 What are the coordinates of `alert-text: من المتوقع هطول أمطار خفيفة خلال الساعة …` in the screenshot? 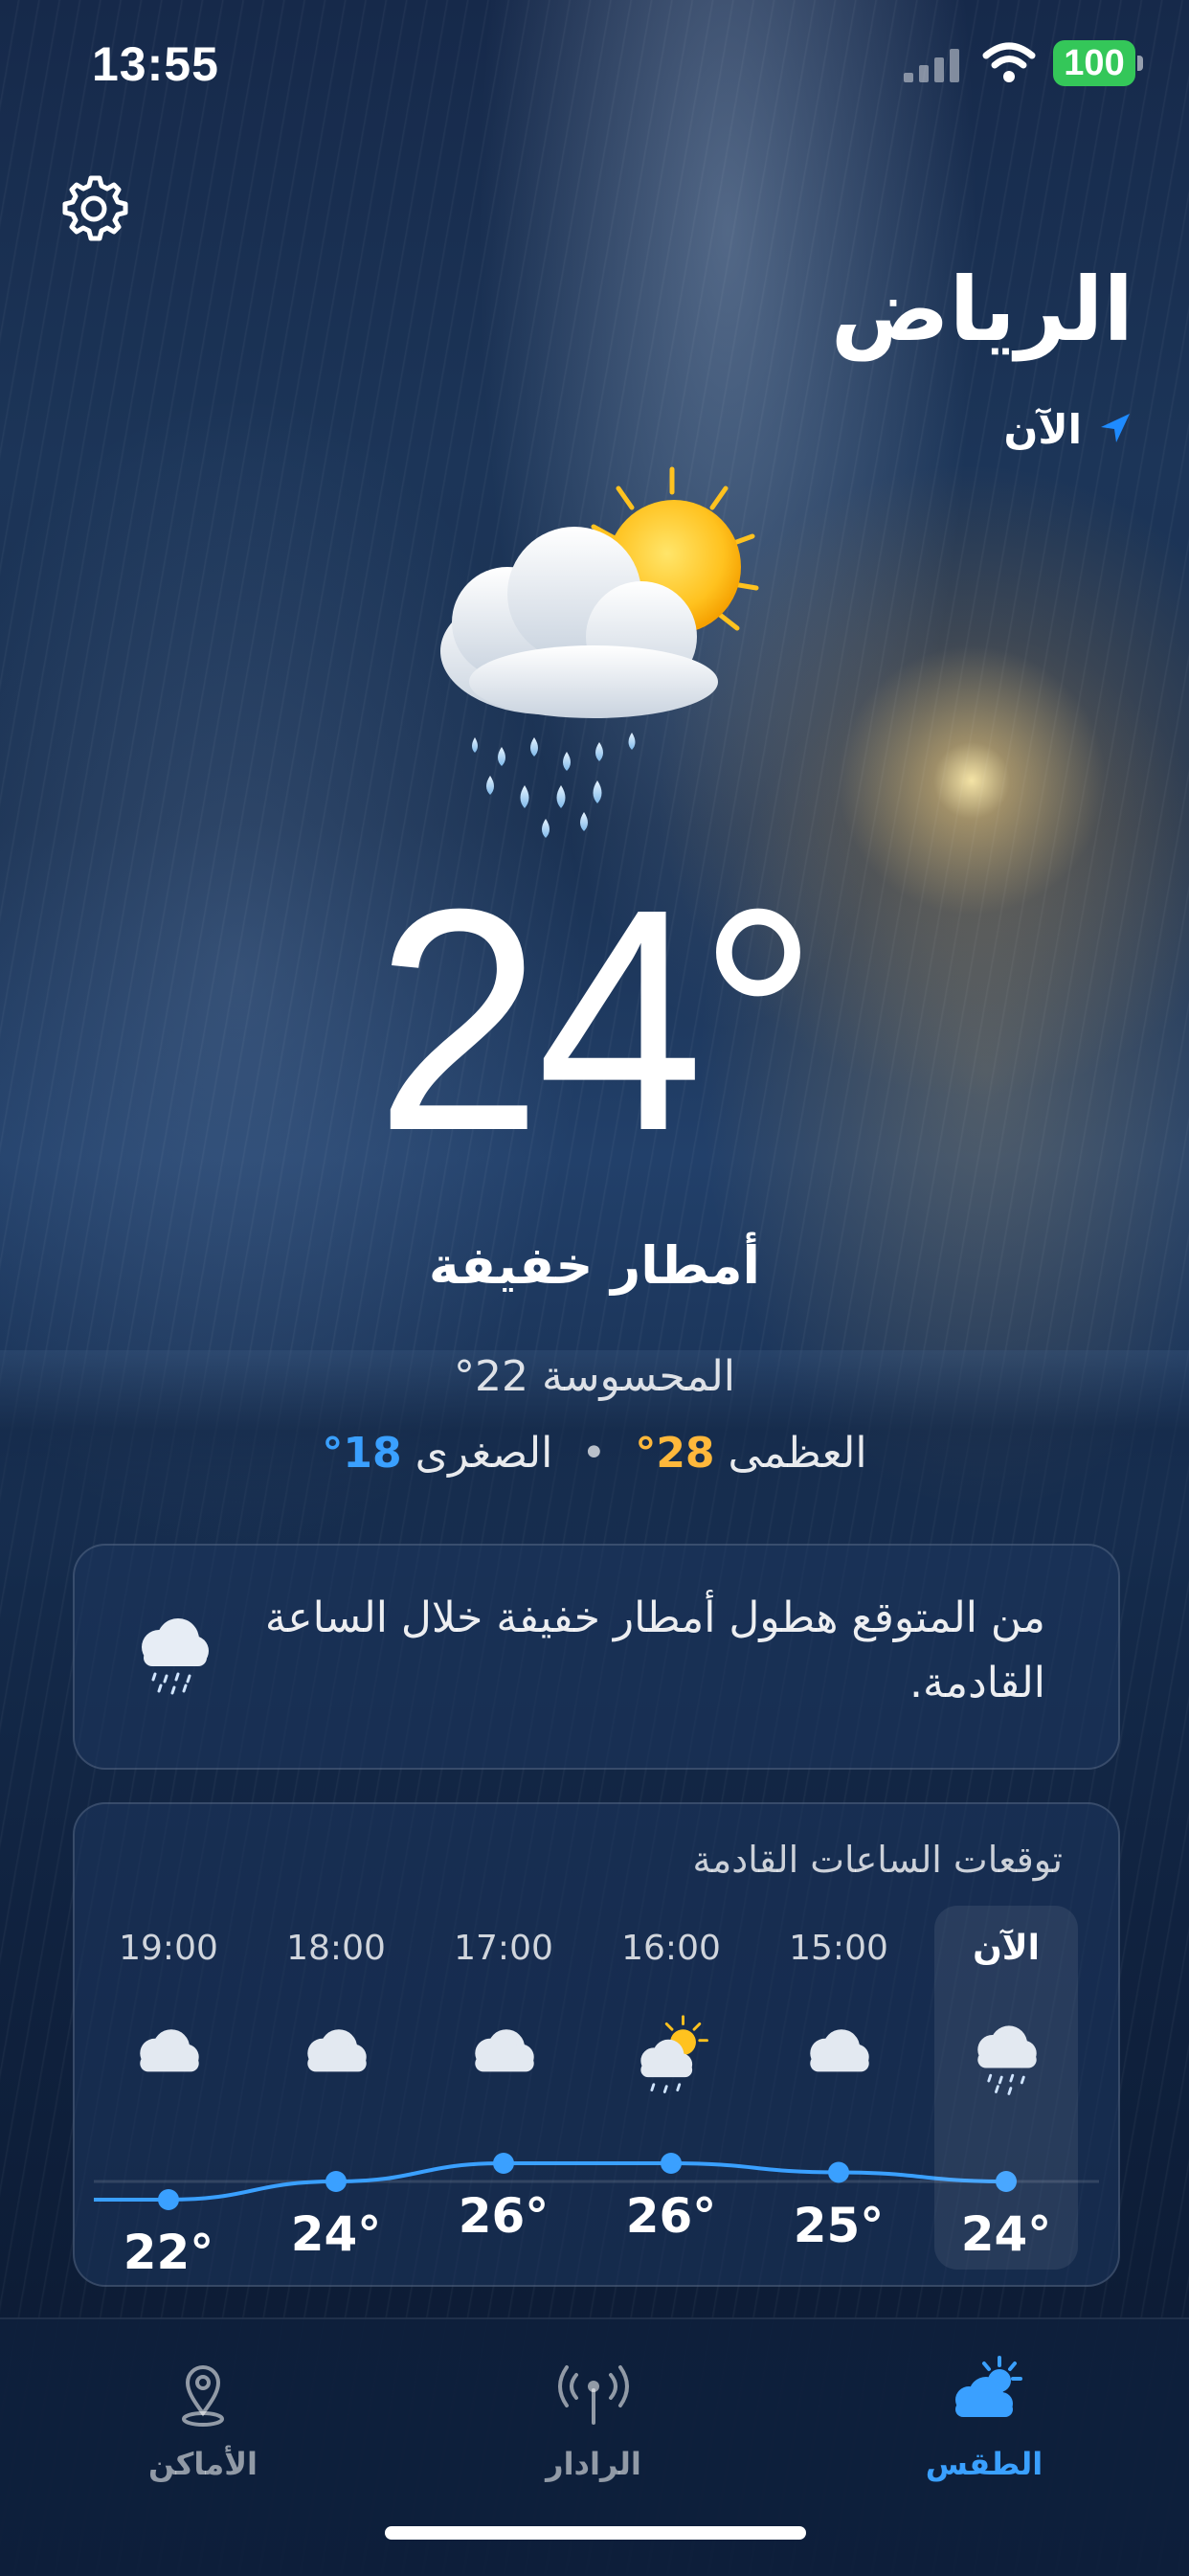 It's located at (654, 1650).